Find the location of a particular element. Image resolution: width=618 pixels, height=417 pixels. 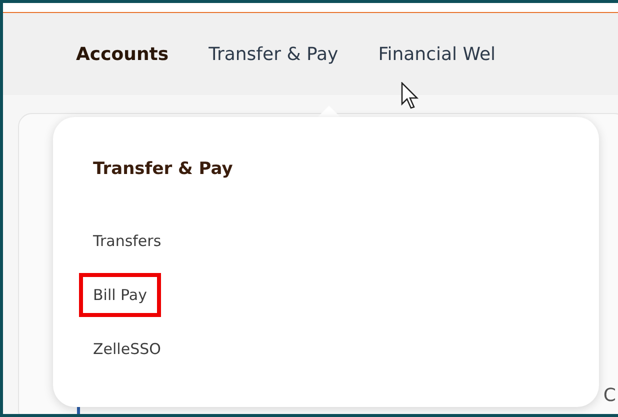

menu-item: ZelleSSO is located at coordinates (127, 349).